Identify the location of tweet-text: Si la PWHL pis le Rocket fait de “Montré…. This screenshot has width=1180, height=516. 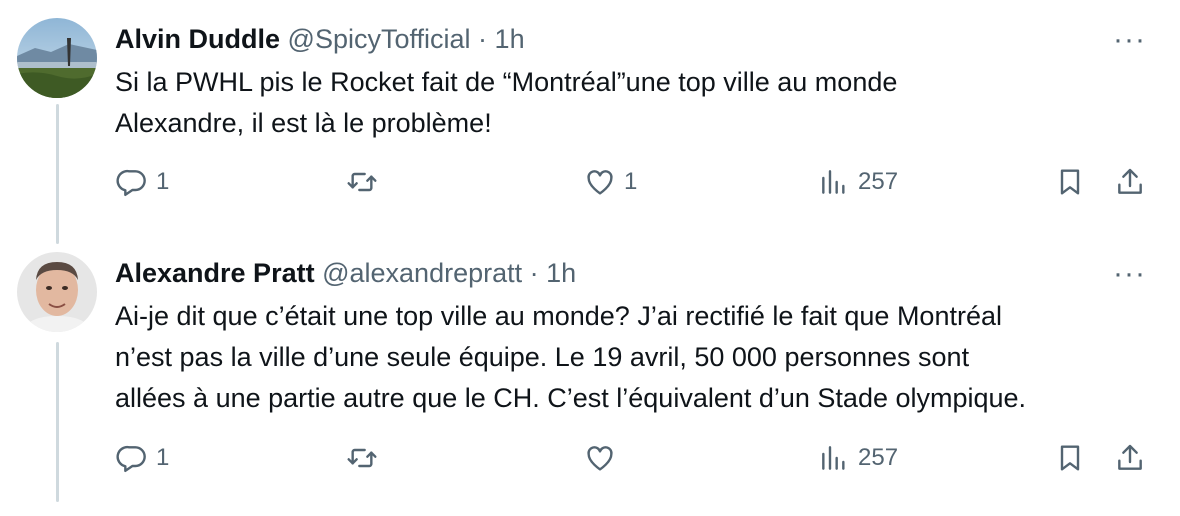
(635, 103).